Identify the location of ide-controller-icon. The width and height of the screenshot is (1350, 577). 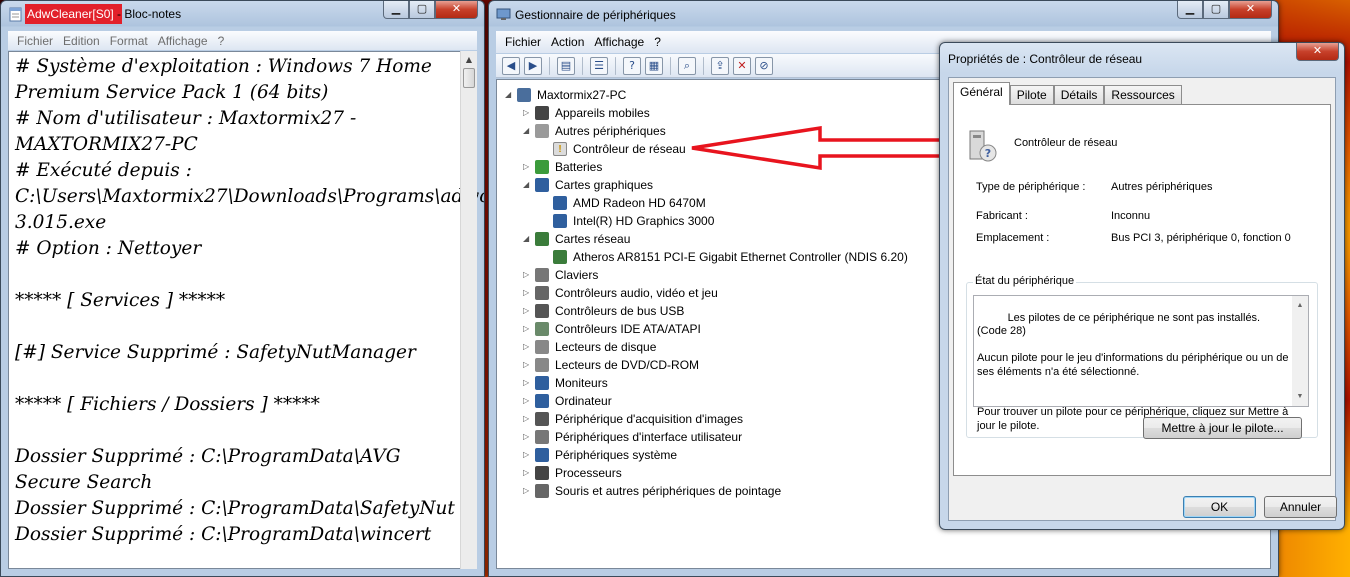
(542, 329).